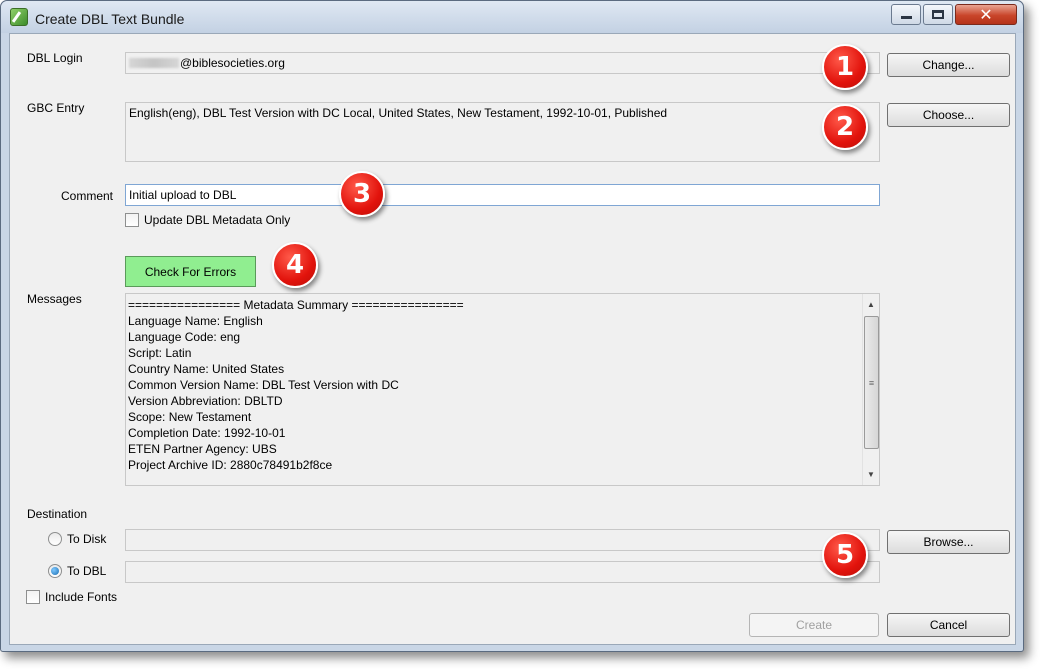 This screenshot has height=669, width=1041. I want to click on include-fonts-checkbox, so click(33, 597).